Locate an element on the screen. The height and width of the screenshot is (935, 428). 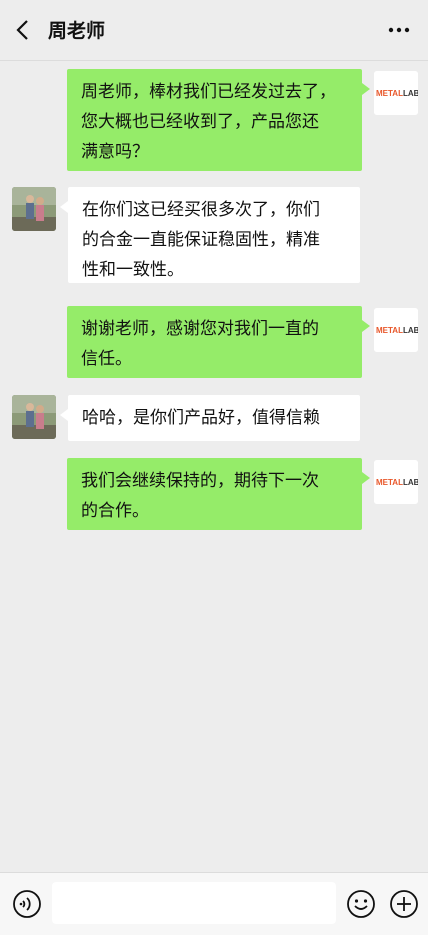
emoji-icon is located at coordinates (361, 904).